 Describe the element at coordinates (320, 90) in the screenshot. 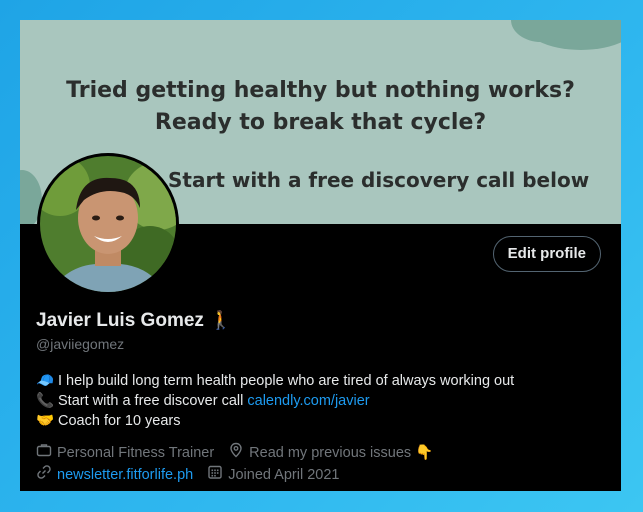

I see `banner-headline-line1: Tried getting healthy but nothing works?` at that location.